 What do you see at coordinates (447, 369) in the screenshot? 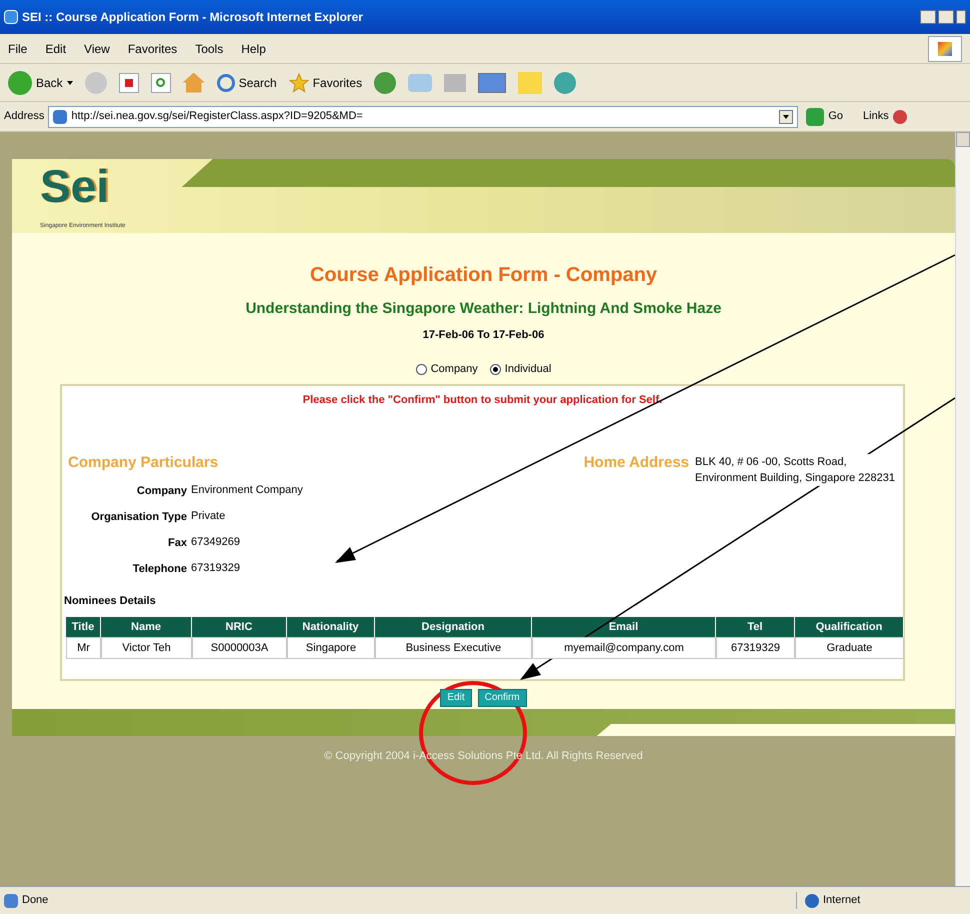
I see `radio-option: Company` at bounding box center [447, 369].